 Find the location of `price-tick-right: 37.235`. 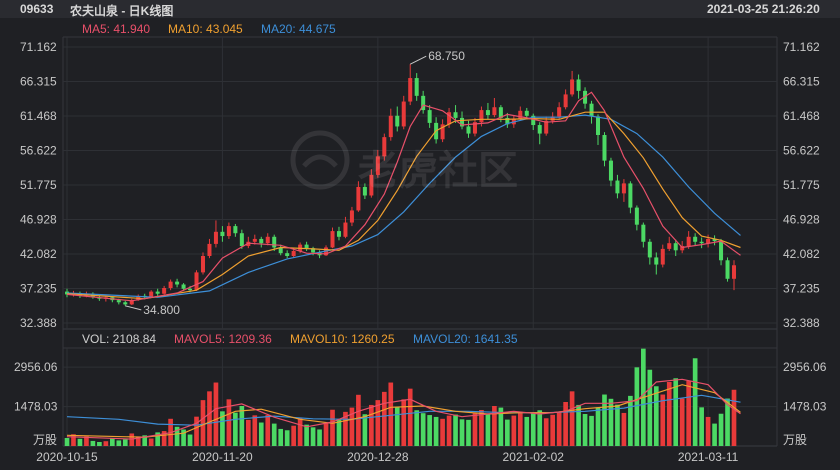

price-tick-right: 37.235 is located at coordinates (801, 288).